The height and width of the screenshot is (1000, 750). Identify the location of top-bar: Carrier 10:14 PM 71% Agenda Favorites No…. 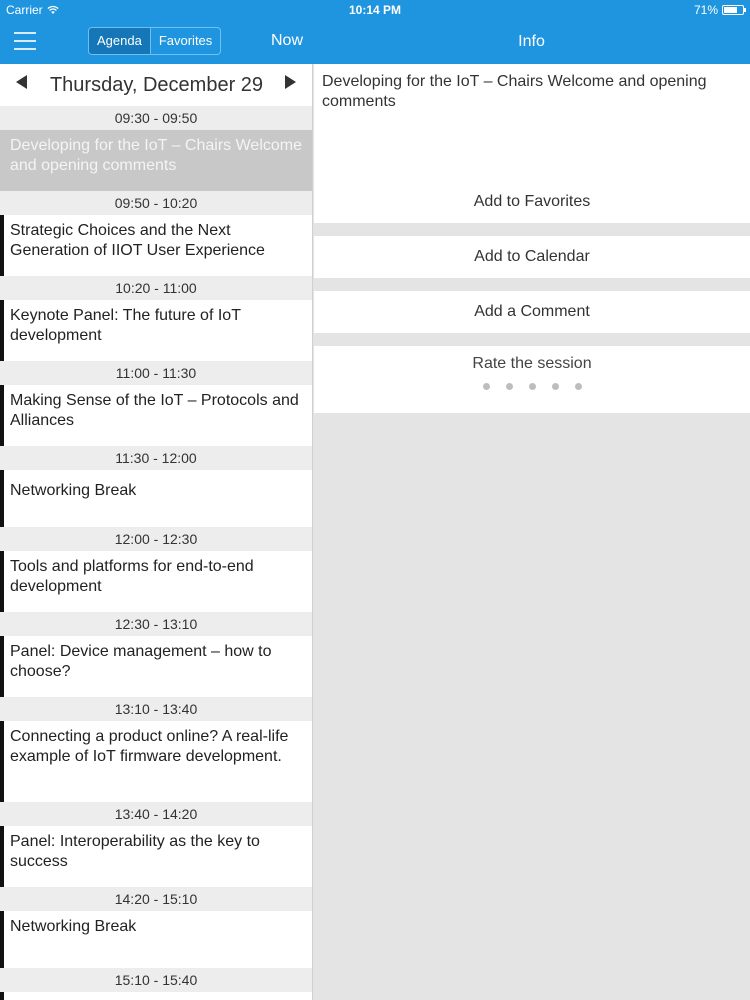
(375, 32).